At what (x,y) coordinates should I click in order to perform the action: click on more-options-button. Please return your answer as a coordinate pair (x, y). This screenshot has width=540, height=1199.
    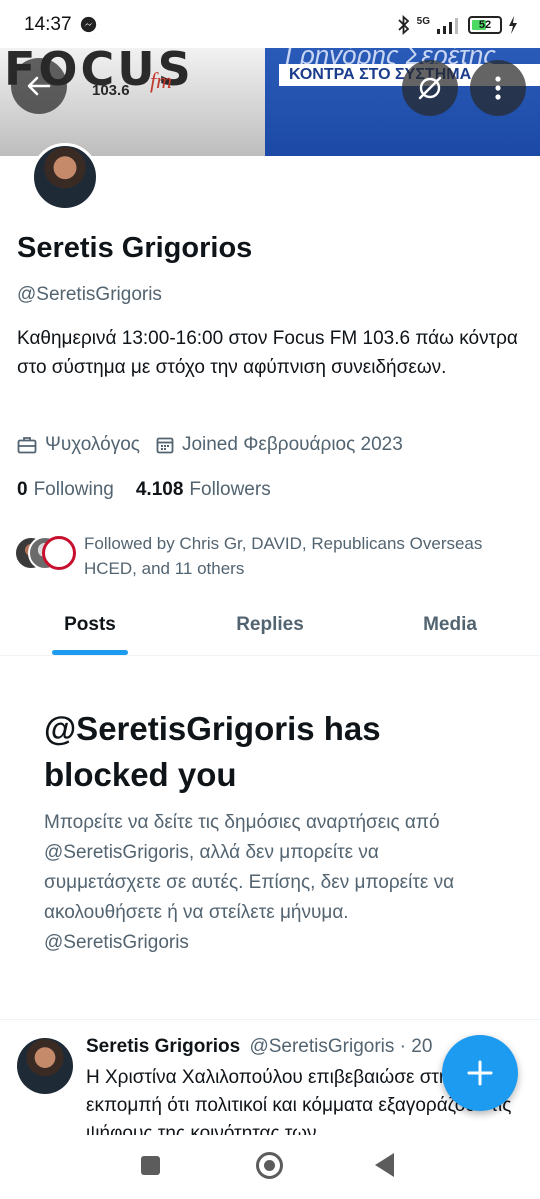
    Looking at the image, I should click on (498, 88).